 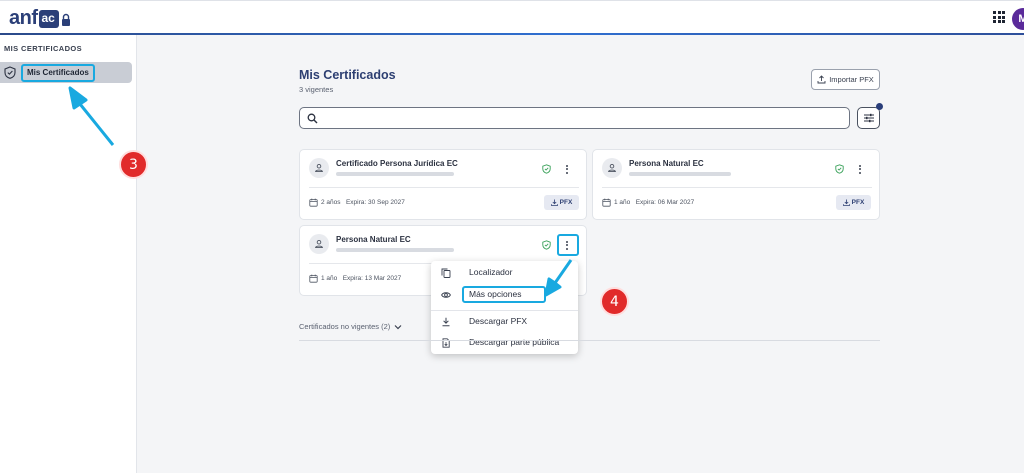 I want to click on menu-item-label: Descargar parte pública, so click(x=514, y=342).